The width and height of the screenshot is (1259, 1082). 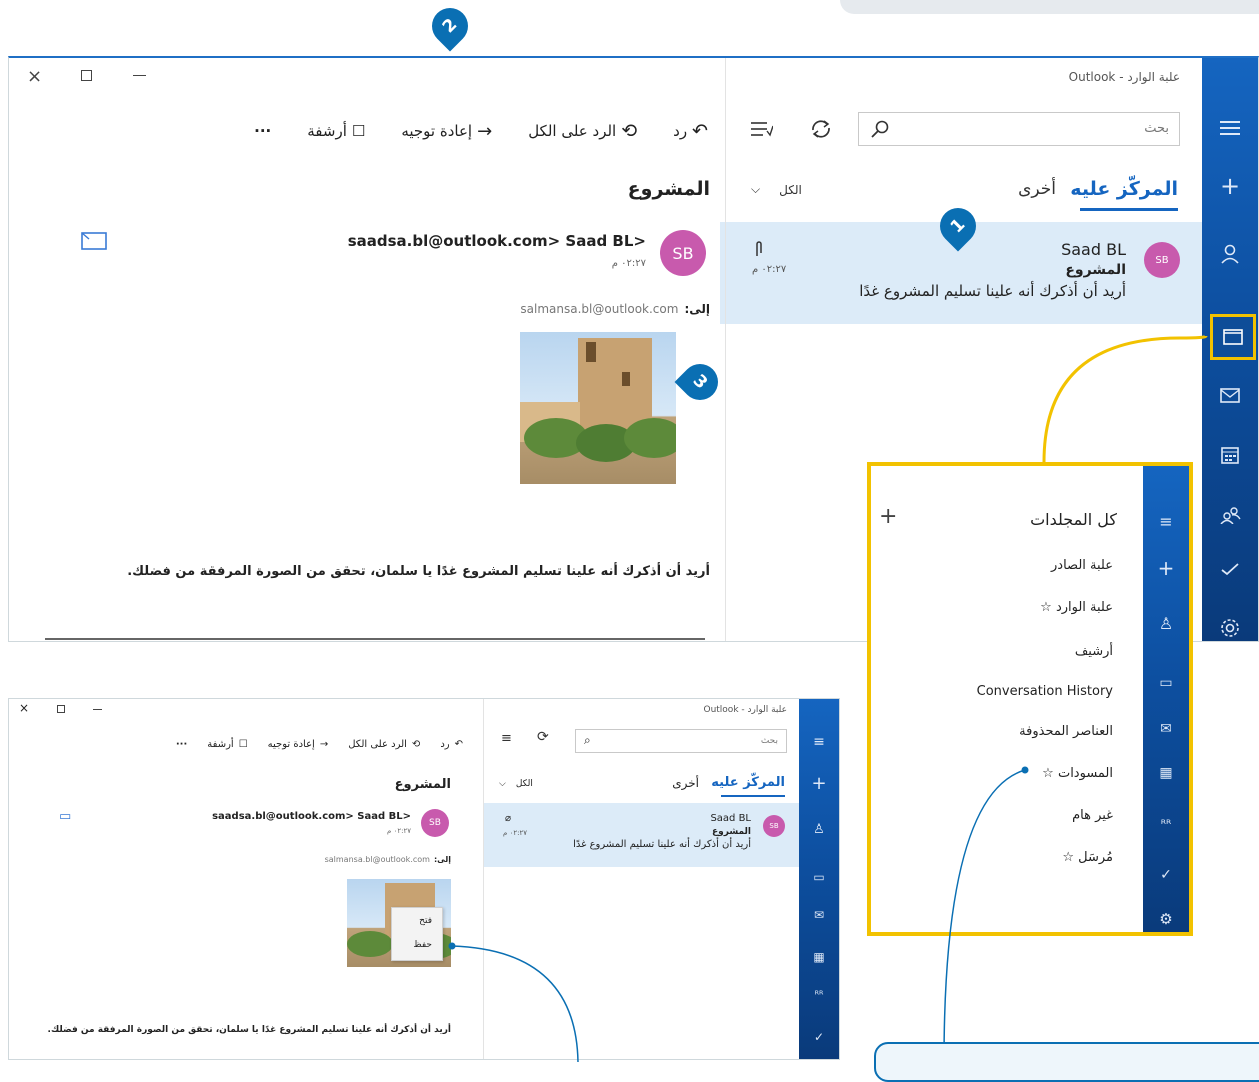 I want to click on folder-sent: مُرسَل ☆, so click(x=1087, y=857).